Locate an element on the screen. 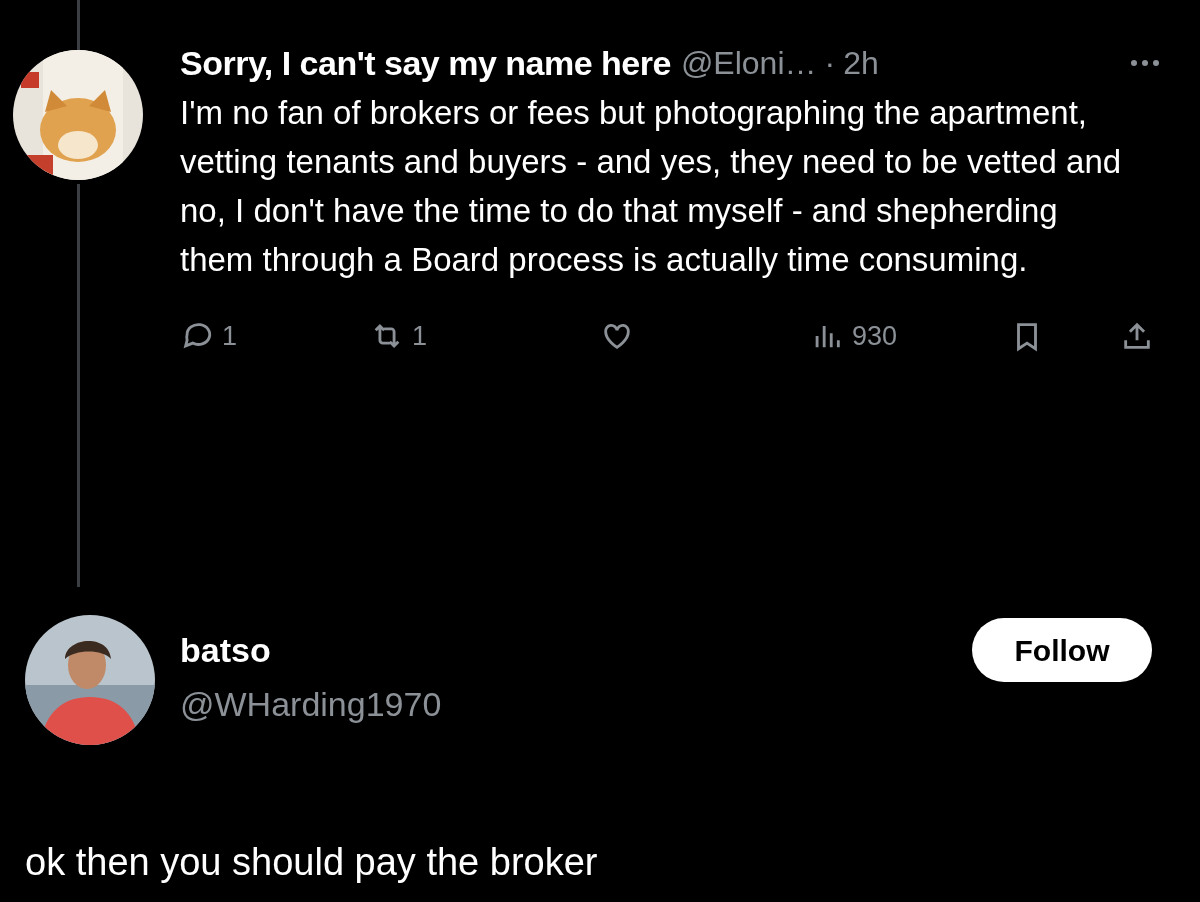  reply-button: 1 is located at coordinates (209, 336).